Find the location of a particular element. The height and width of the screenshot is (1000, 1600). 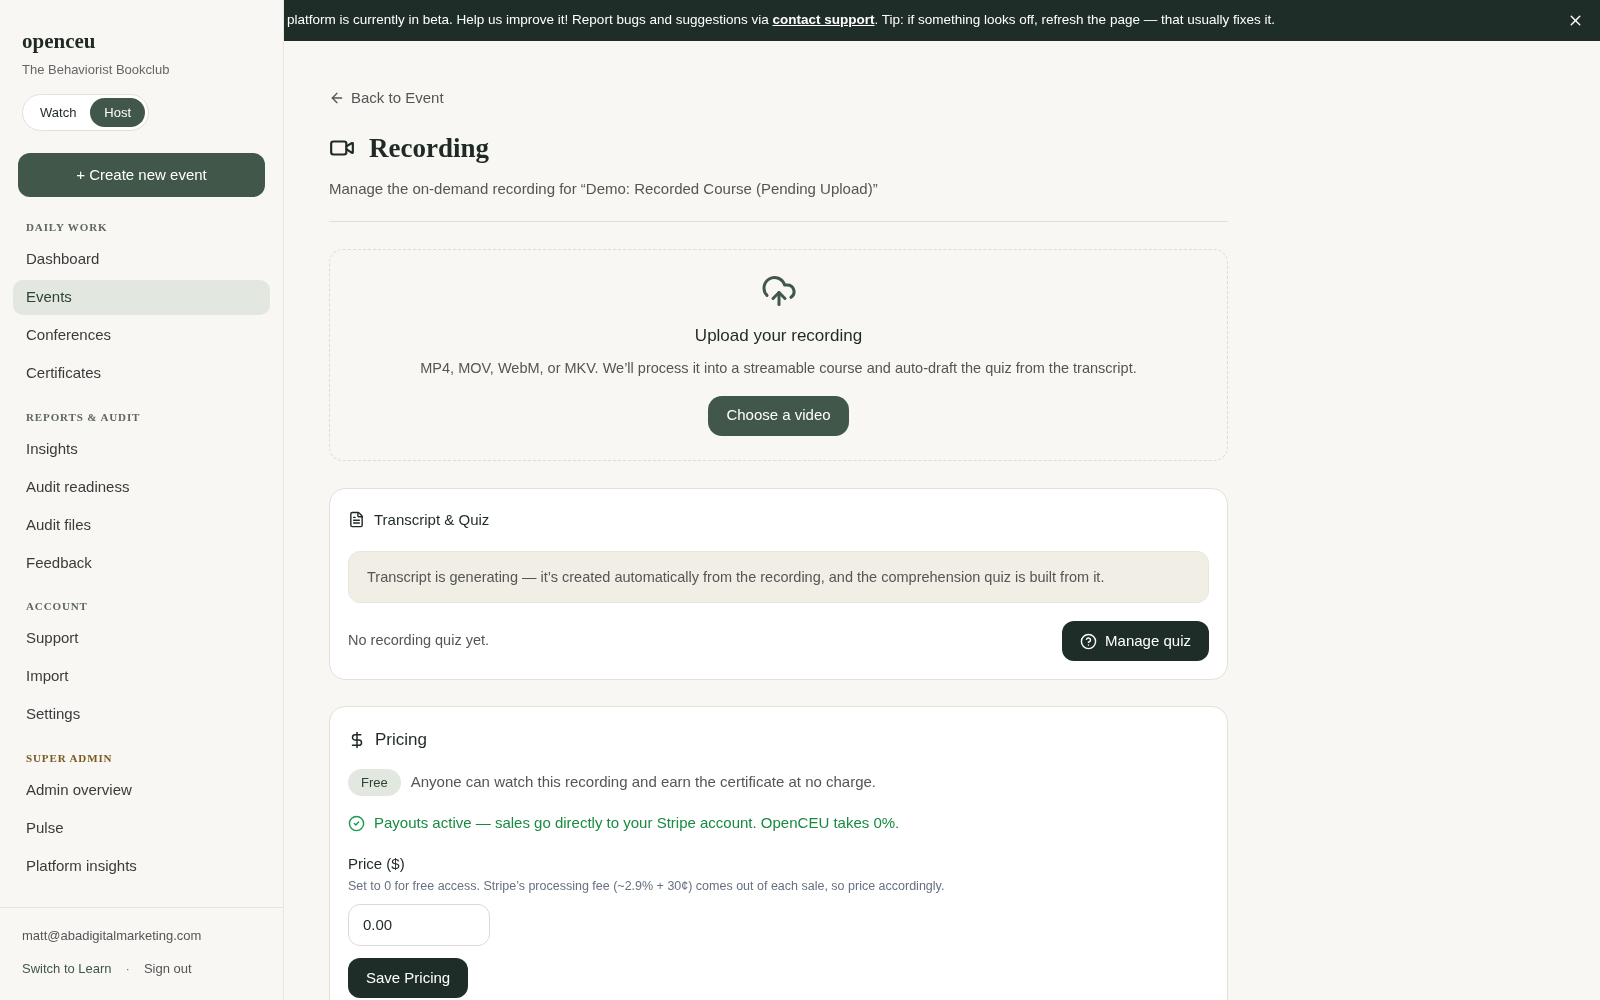

section-heading: ACCOUNT is located at coordinates (57, 607).